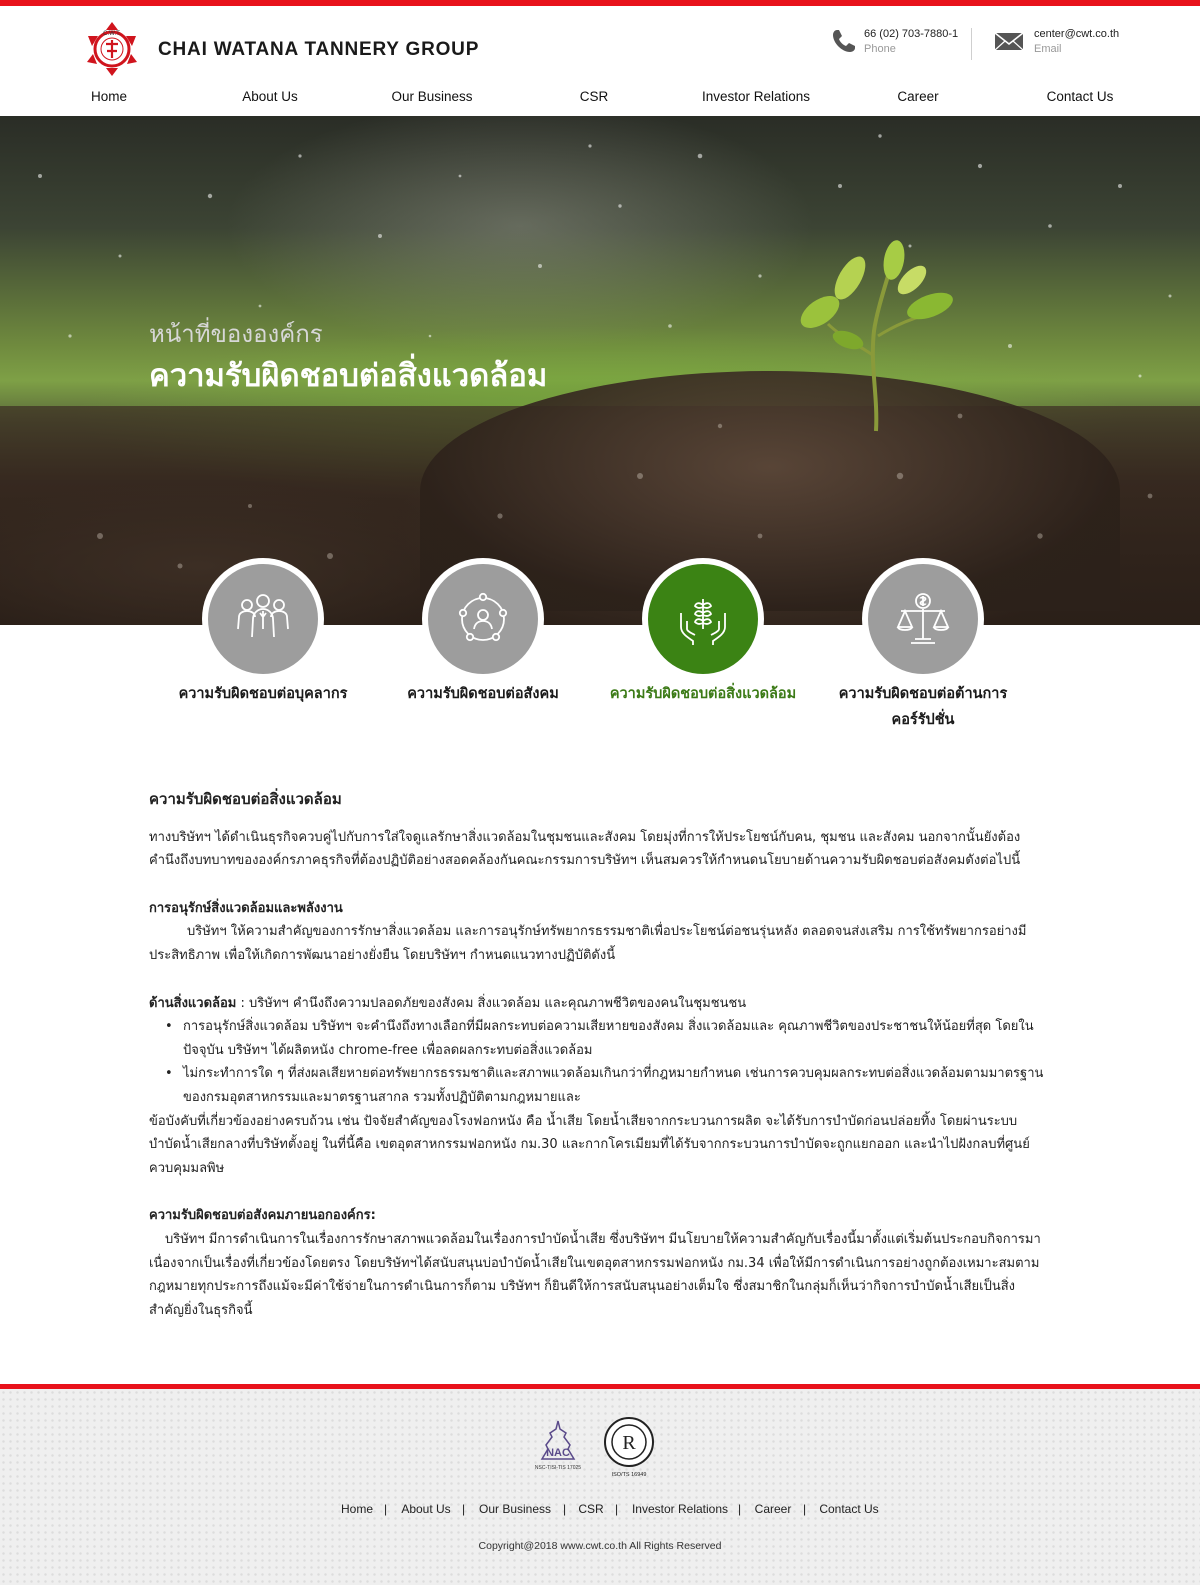  What do you see at coordinates (483, 694) in the screenshot?
I see `category-society-label: ความรับผิดชอบต่อสังคม` at bounding box center [483, 694].